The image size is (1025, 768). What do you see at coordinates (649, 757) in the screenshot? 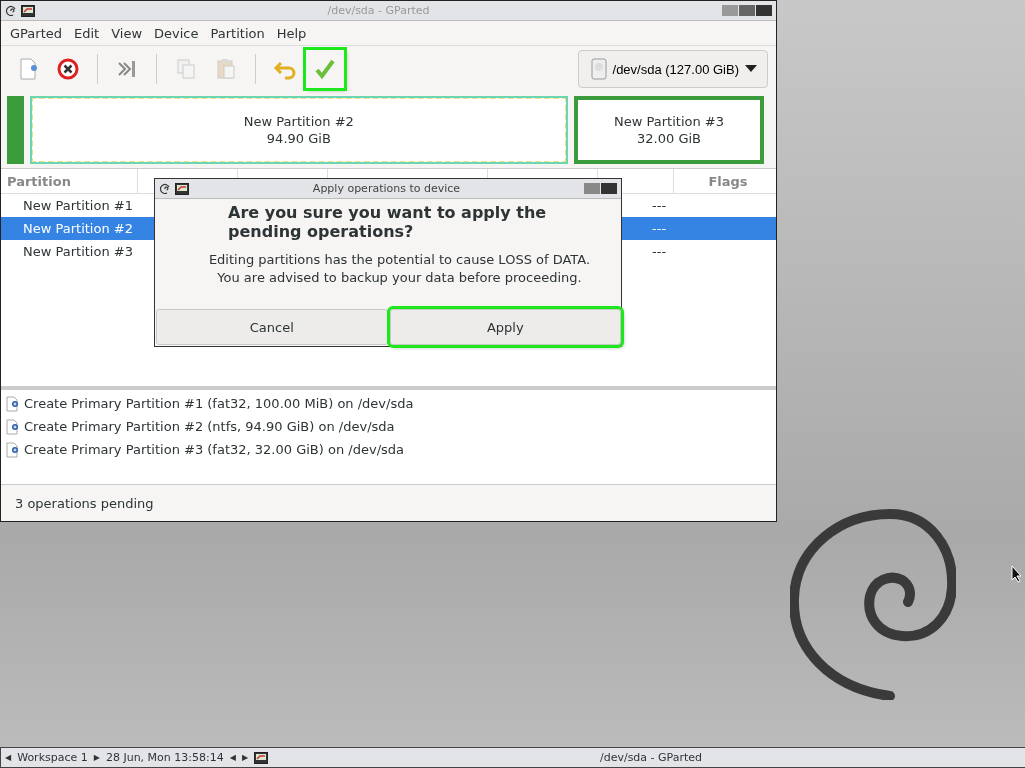
I see `taskbar-task: /dev/sda - GParted` at bounding box center [649, 757].